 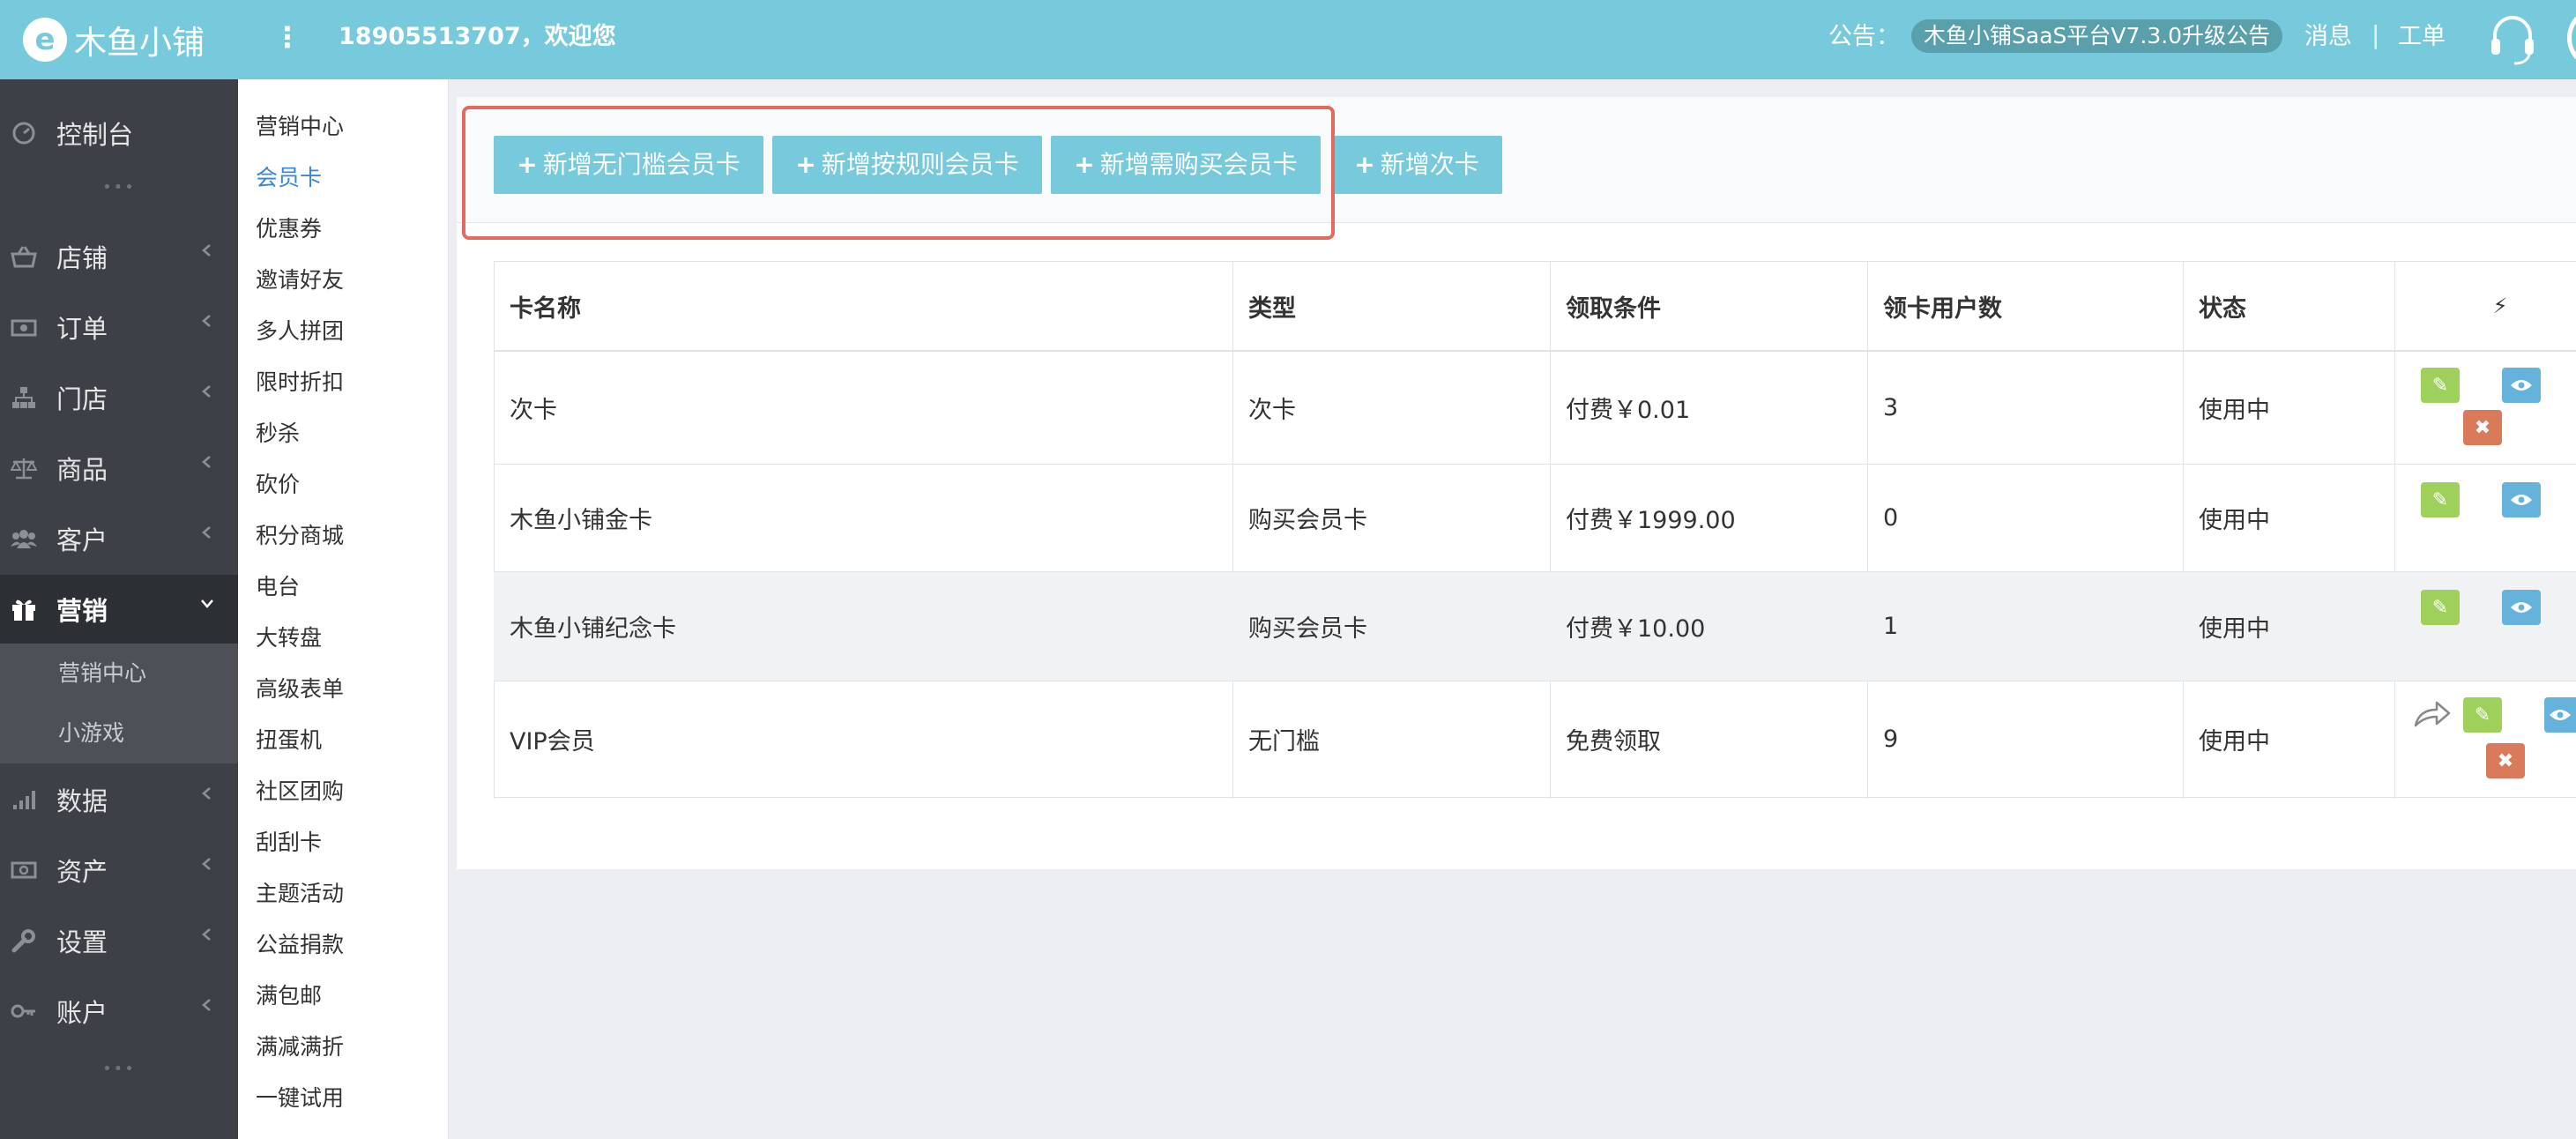 I want to click on sidebar-item-marketing: 营销, so click(x=119, y=609).